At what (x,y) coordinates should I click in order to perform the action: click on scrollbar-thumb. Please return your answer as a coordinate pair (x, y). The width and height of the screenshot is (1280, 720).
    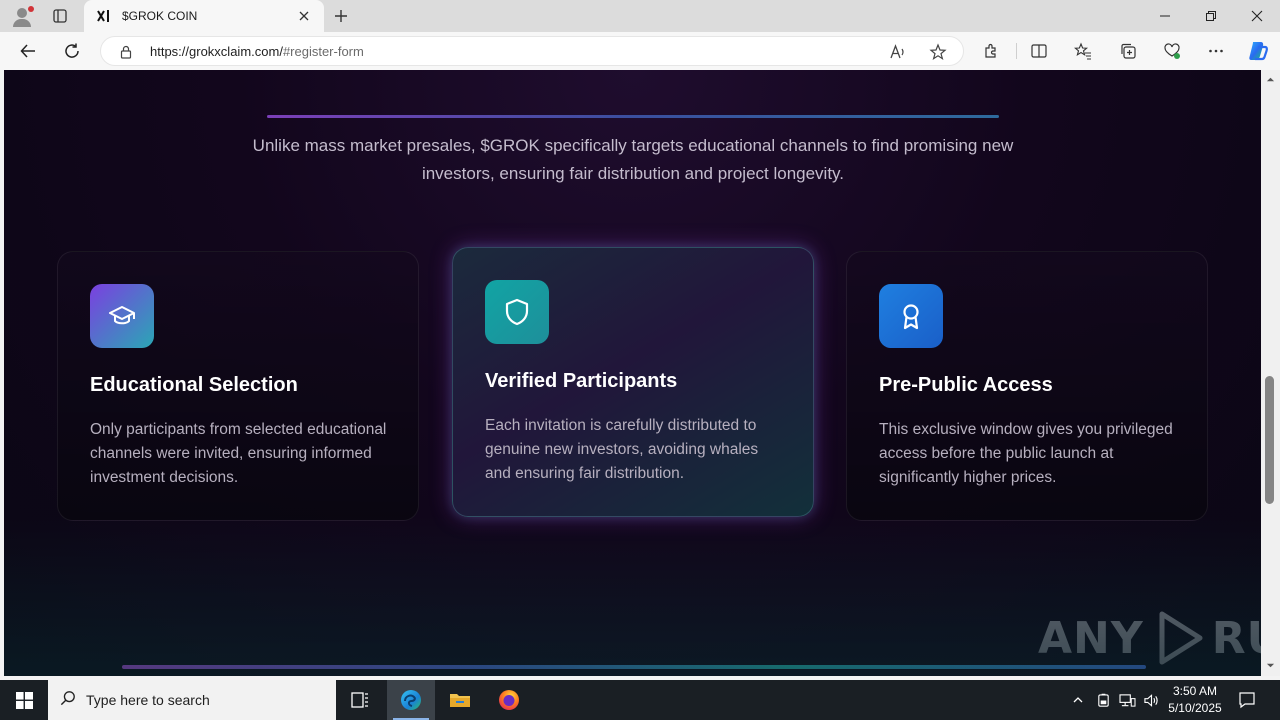
    Looking at the image, I should click on (1269, 440).